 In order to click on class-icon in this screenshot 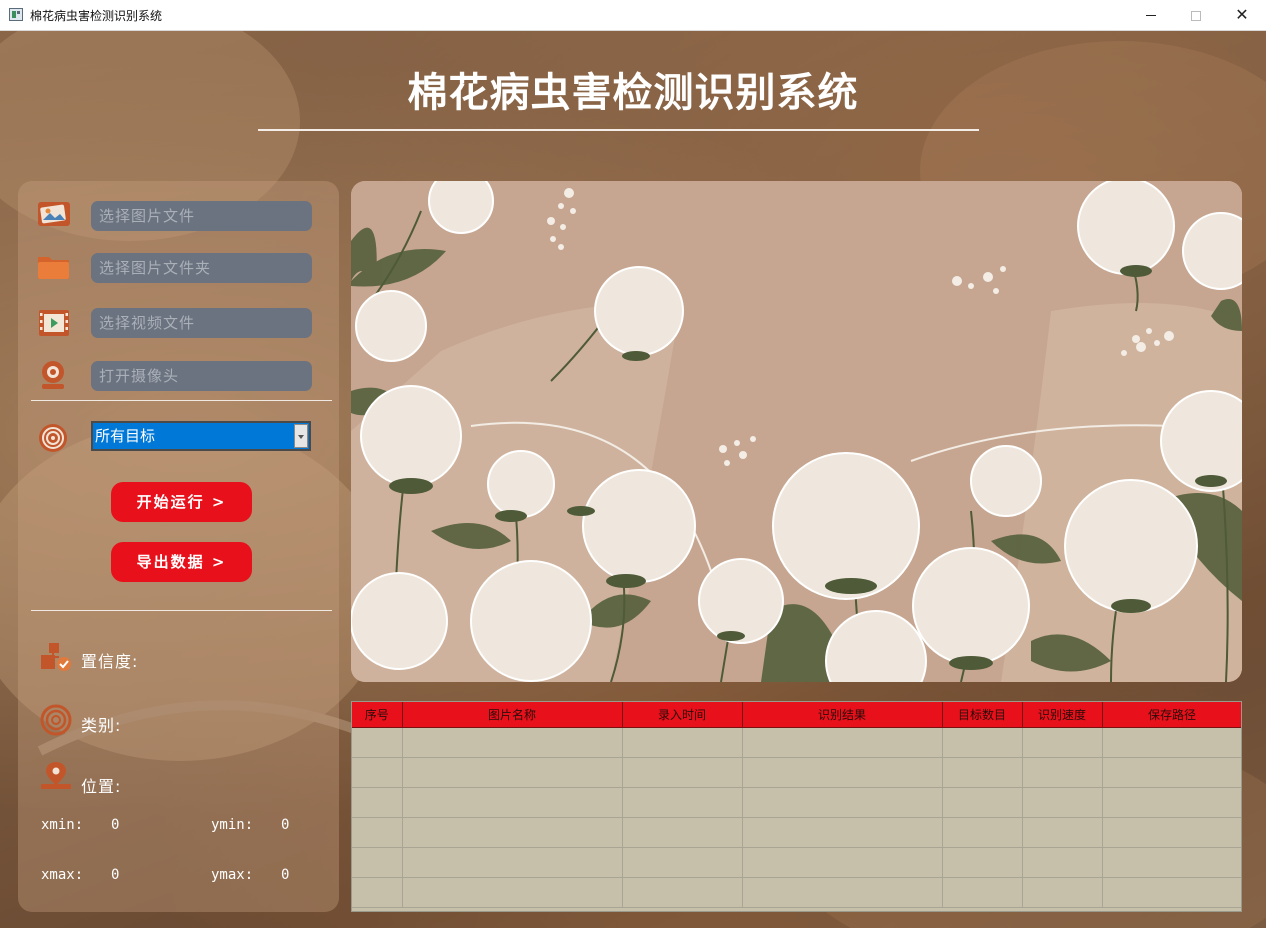, I will do `click(56, 720)`.